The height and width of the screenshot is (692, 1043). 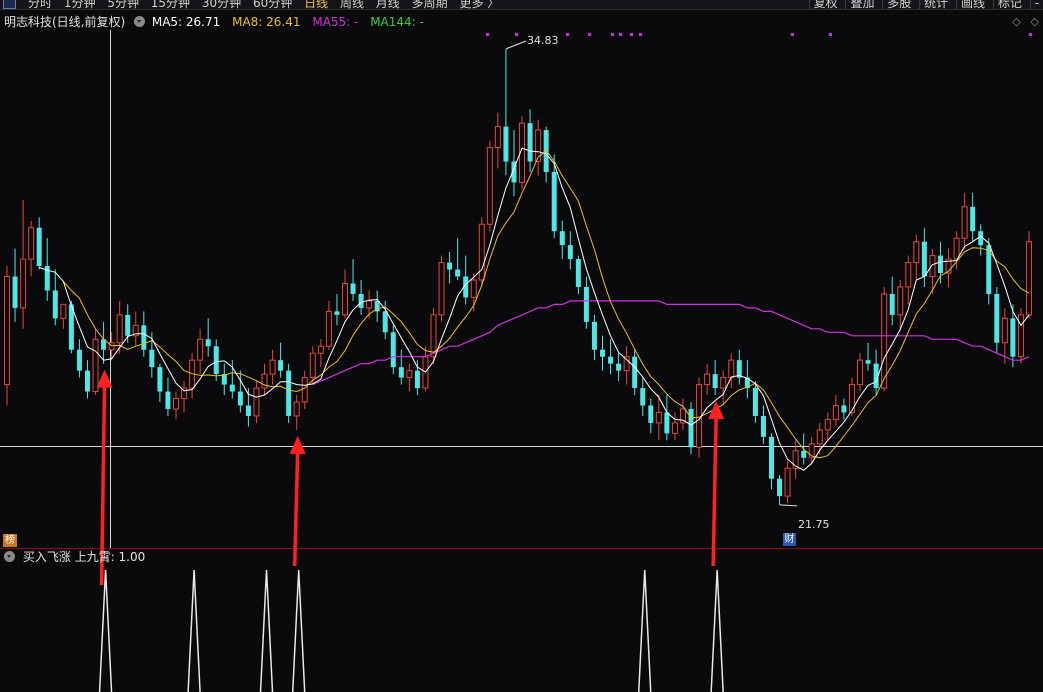 I want to click on high-price-label: 34.83, so click(x=543, y=40).